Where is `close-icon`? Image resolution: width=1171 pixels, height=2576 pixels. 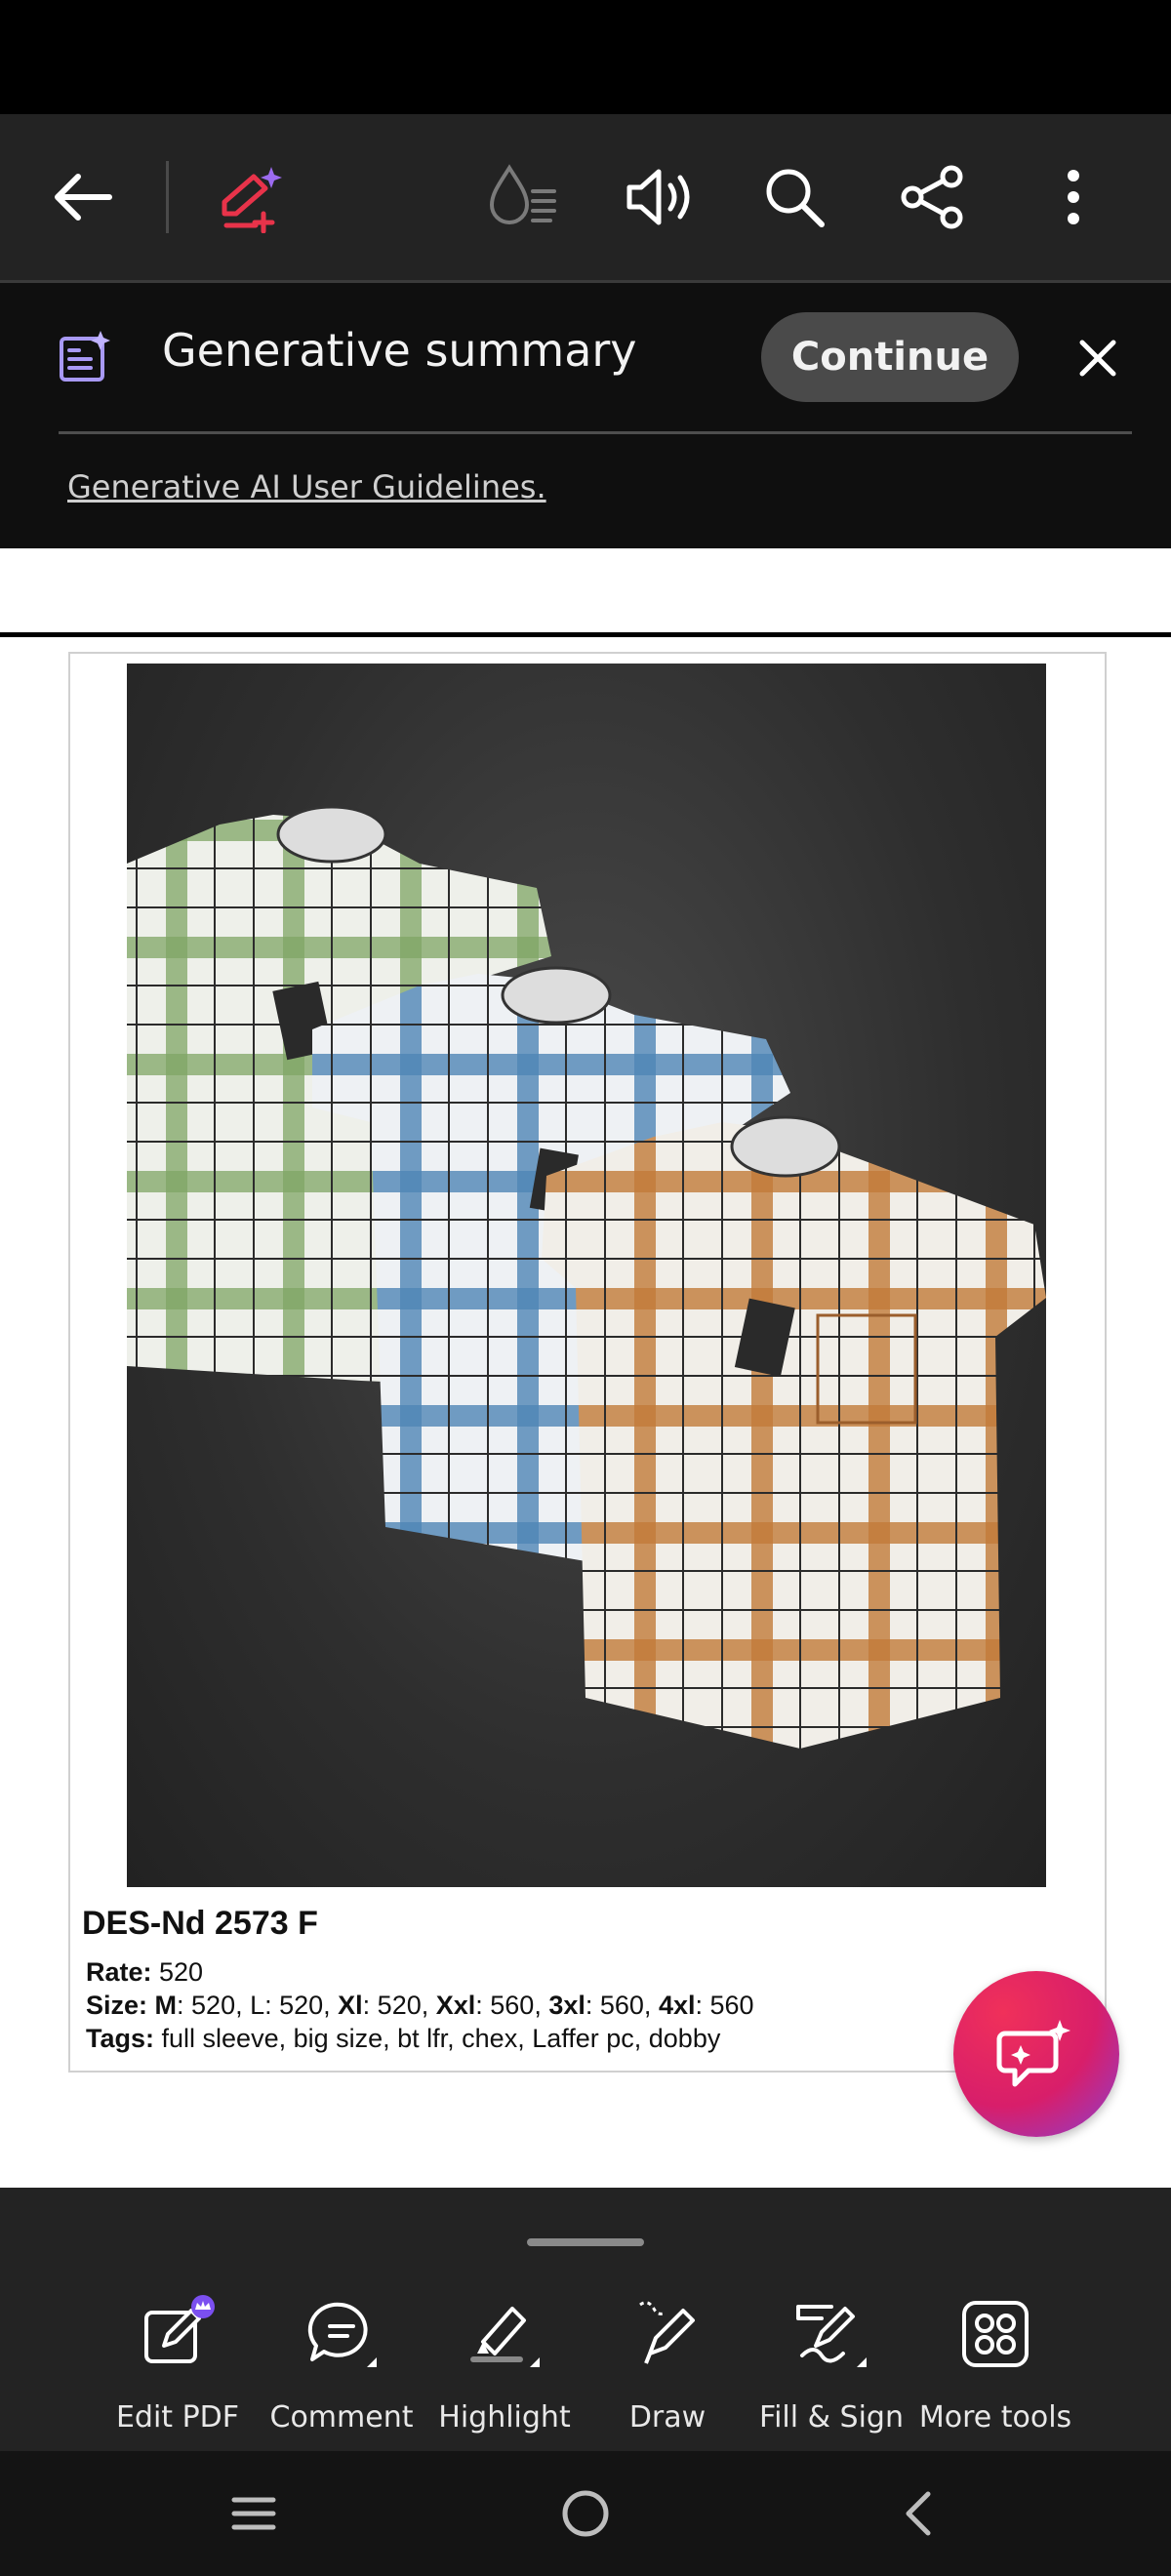
close-icon is located at coordinates (1097, 358).